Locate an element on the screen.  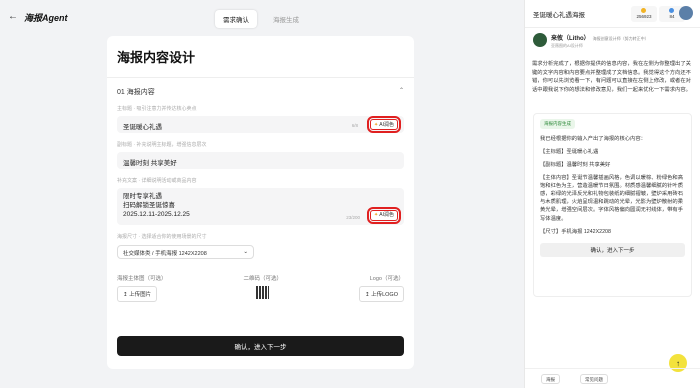
size-select: 社交媒体类 / 手机海报 1242X2208 ⌄ is located at coordinates (185, 252).